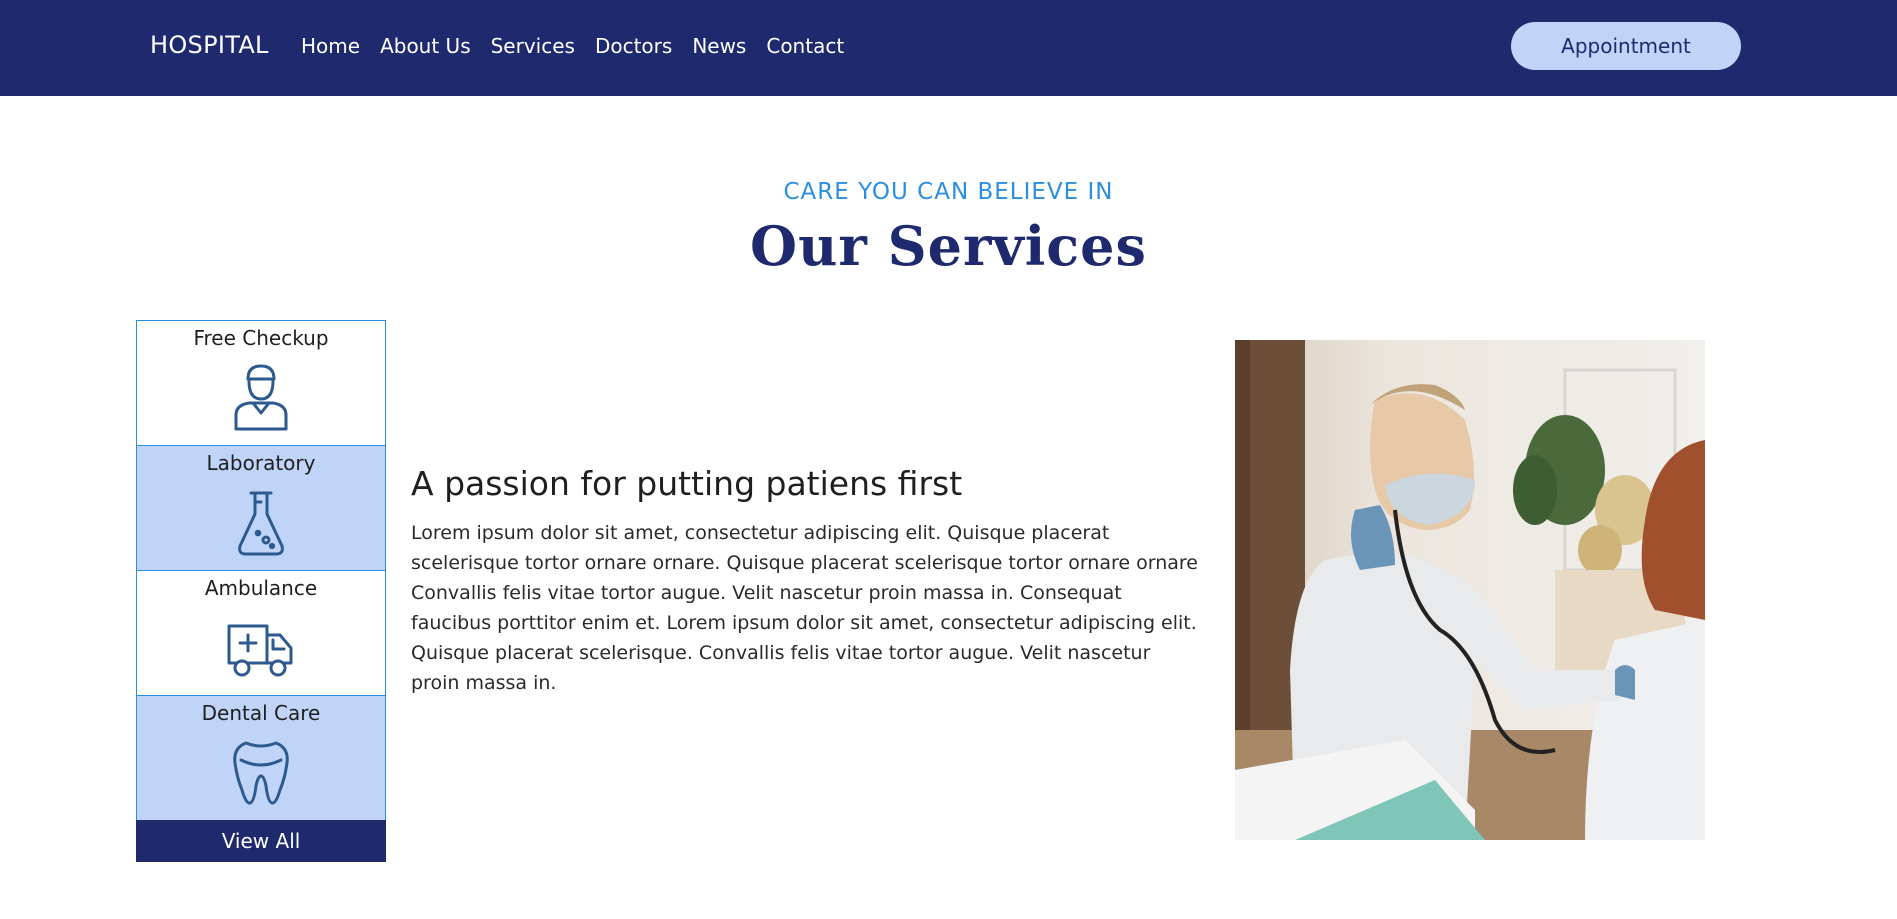  What do you see at coordinates (330, 46) in the screenshot?
I see `nav-link-home: Home` at bounding box center [330, 46].